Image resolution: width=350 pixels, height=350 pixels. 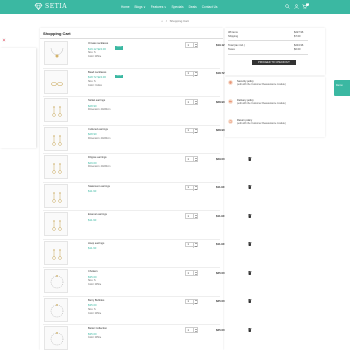 What do you see at coordinates (342, 88) in the screenshot?
I see `side-demo-tab: Demo` at bounding box center [342, 88].